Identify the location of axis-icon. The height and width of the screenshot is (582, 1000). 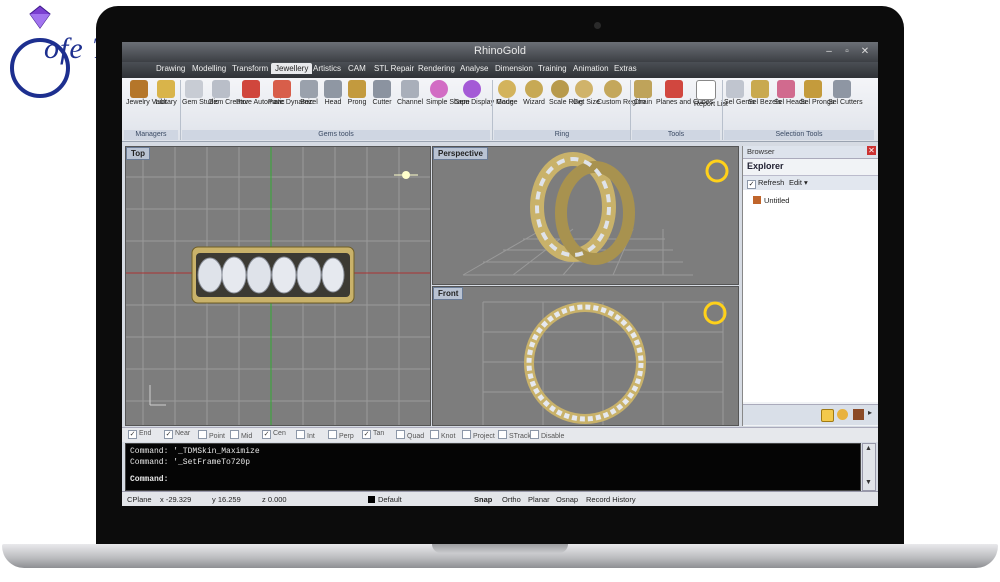
(157, 395).